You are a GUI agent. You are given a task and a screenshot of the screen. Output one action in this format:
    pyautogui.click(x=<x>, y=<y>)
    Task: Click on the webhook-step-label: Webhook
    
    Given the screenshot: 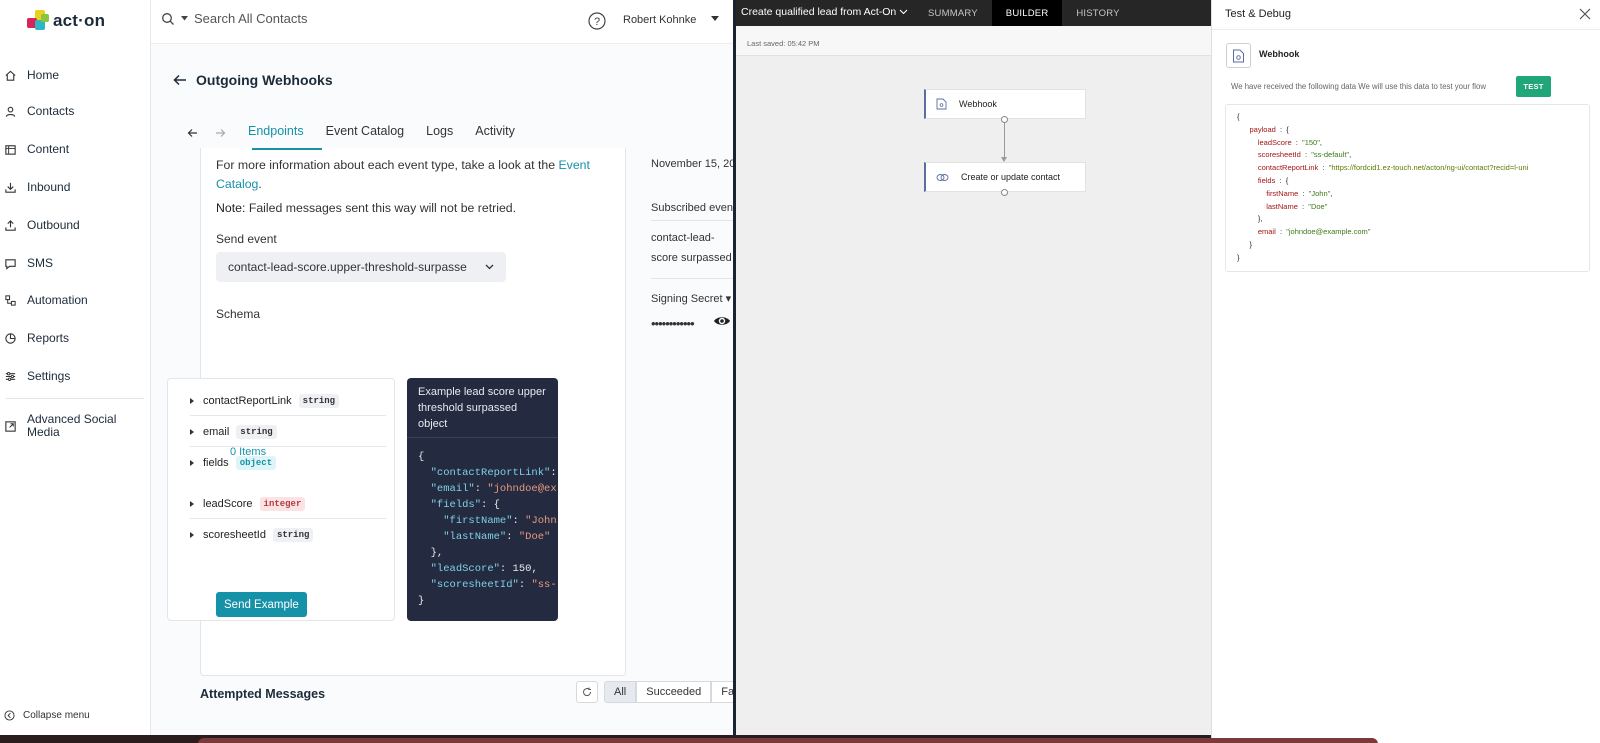 What is the action you would take?
    pyautogui.click(x=1279, y=54)
    